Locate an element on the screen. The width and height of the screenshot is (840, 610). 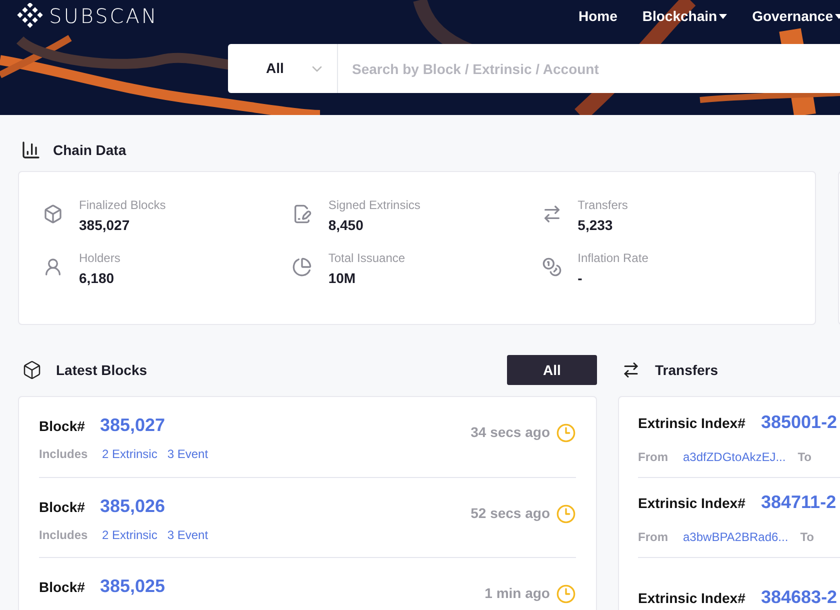
filter-dropdown: All is located at coordinates (283, 68).